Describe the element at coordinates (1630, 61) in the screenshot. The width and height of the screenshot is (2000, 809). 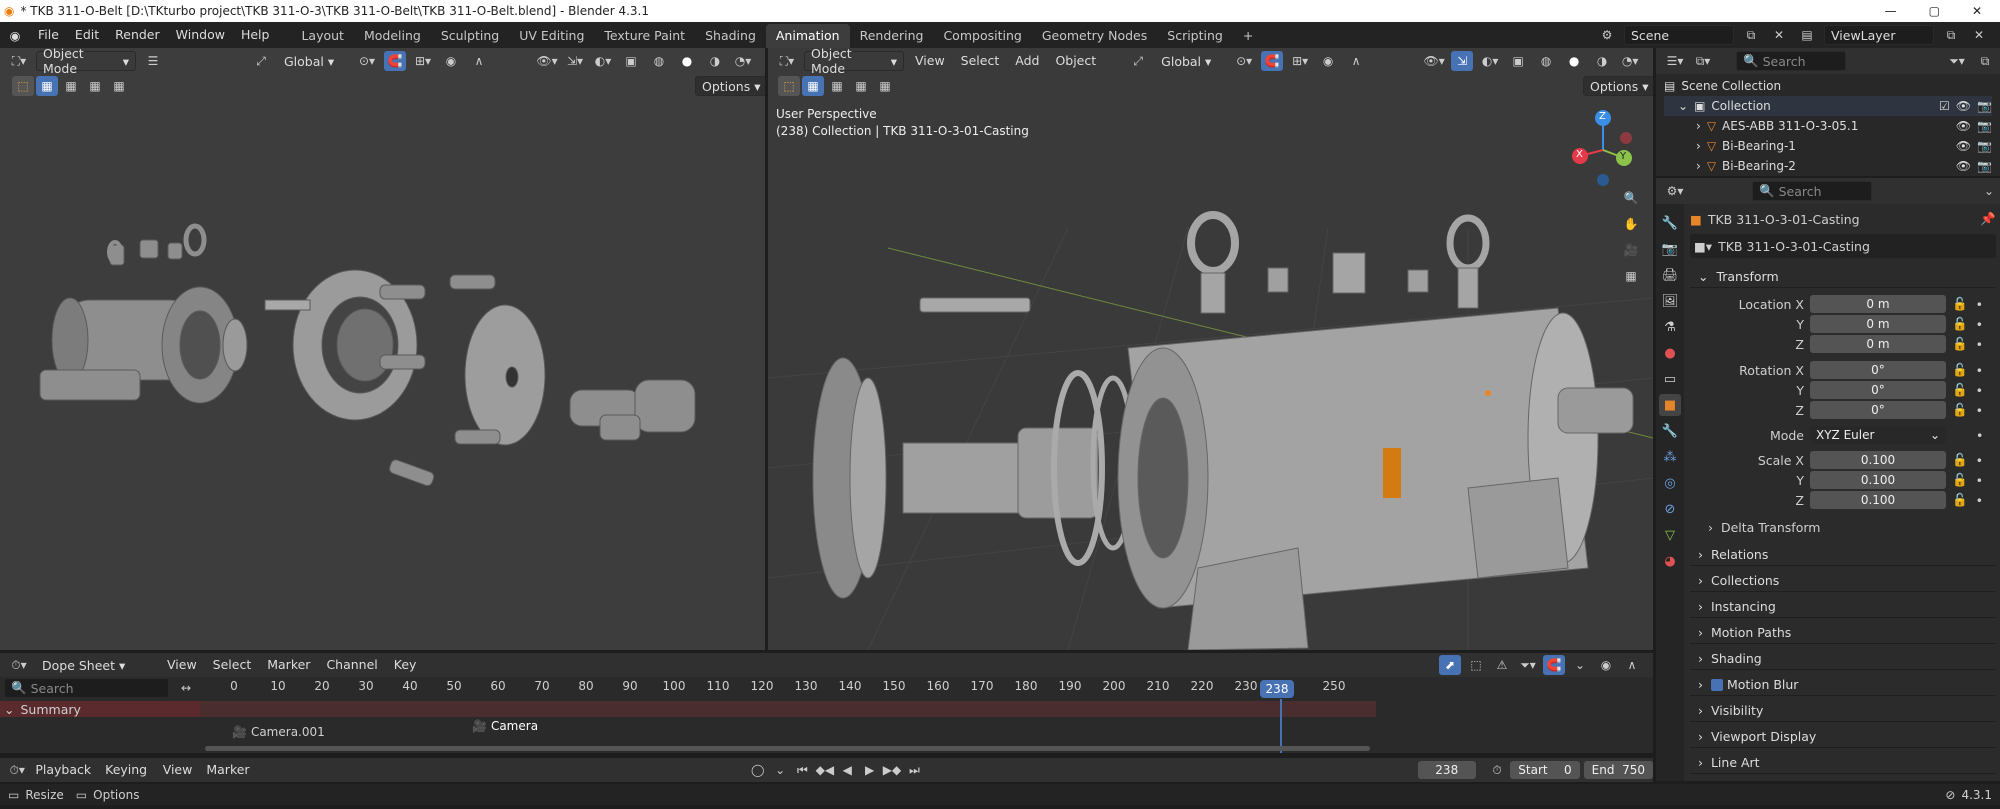
I see `render-shading-icon: ◔▾` at that location.